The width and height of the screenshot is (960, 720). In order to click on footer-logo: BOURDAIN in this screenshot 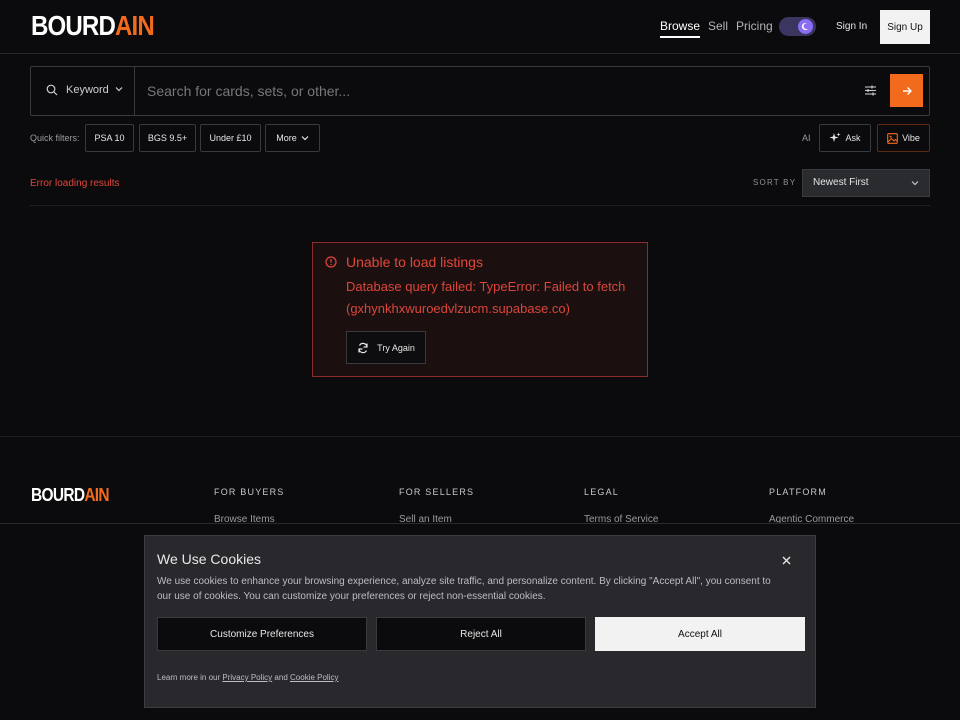, I will do `click(70, 495)`.